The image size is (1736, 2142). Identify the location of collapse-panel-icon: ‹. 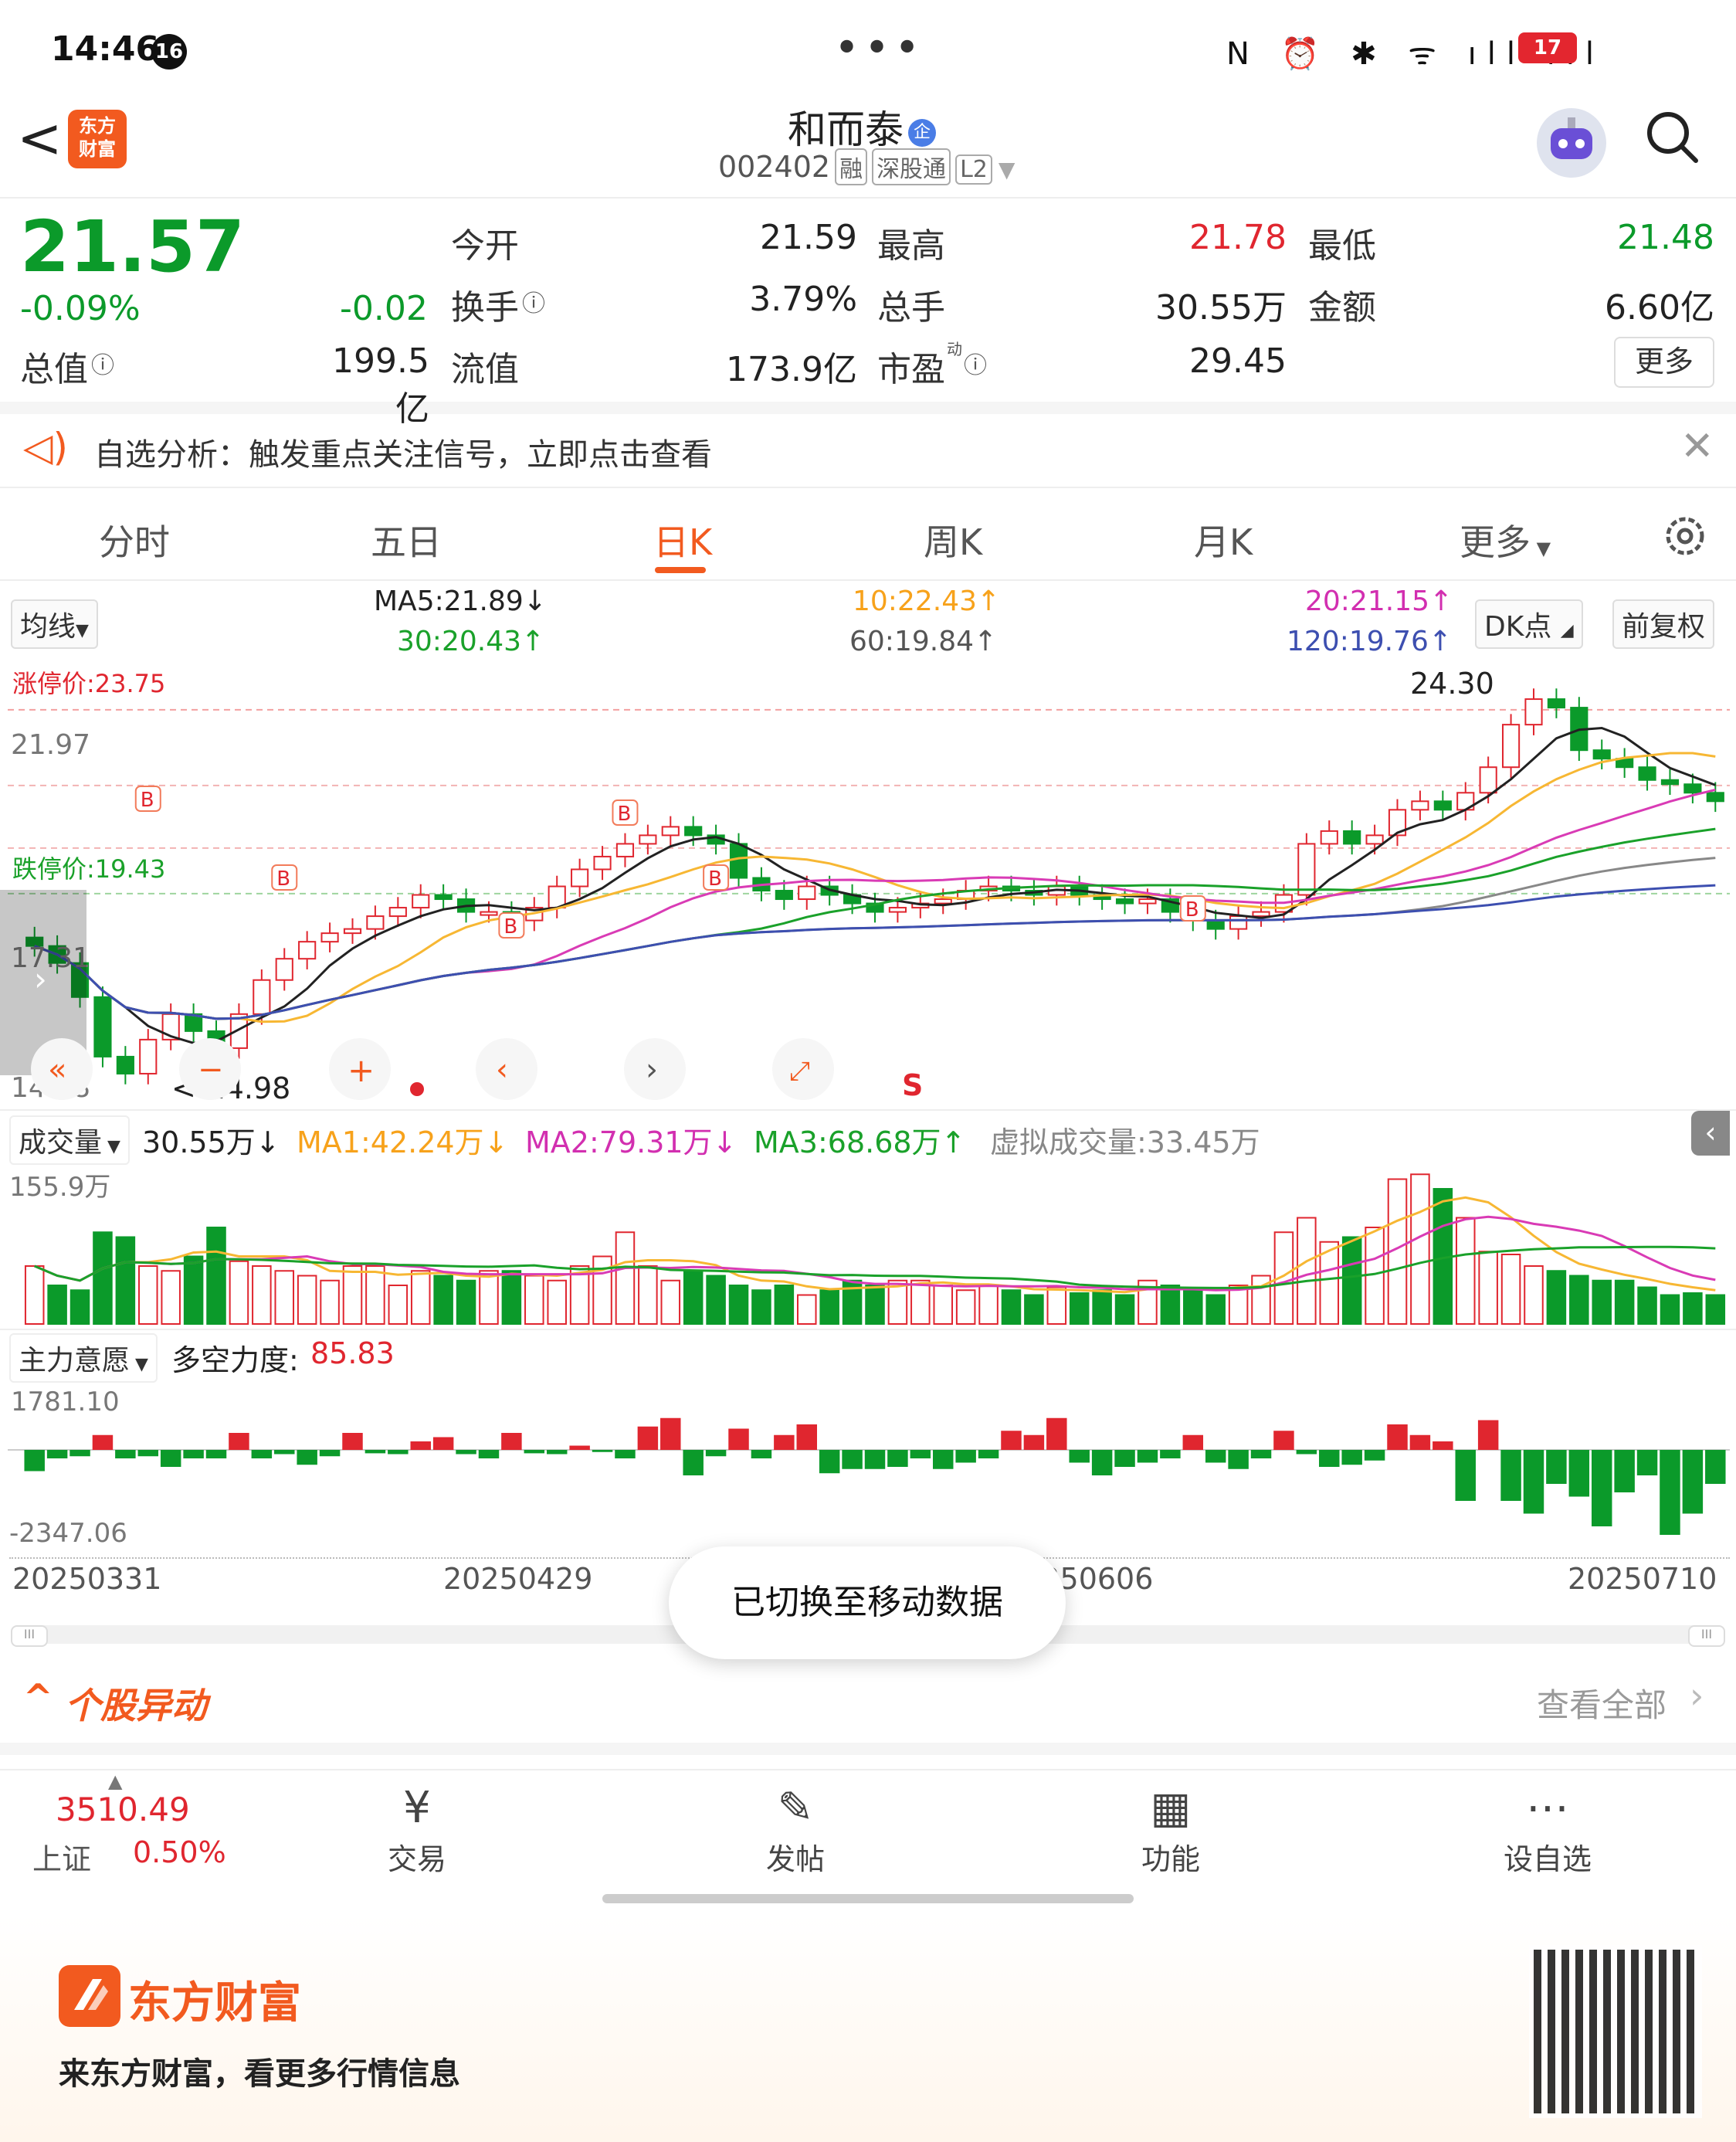
(1710, 1134).